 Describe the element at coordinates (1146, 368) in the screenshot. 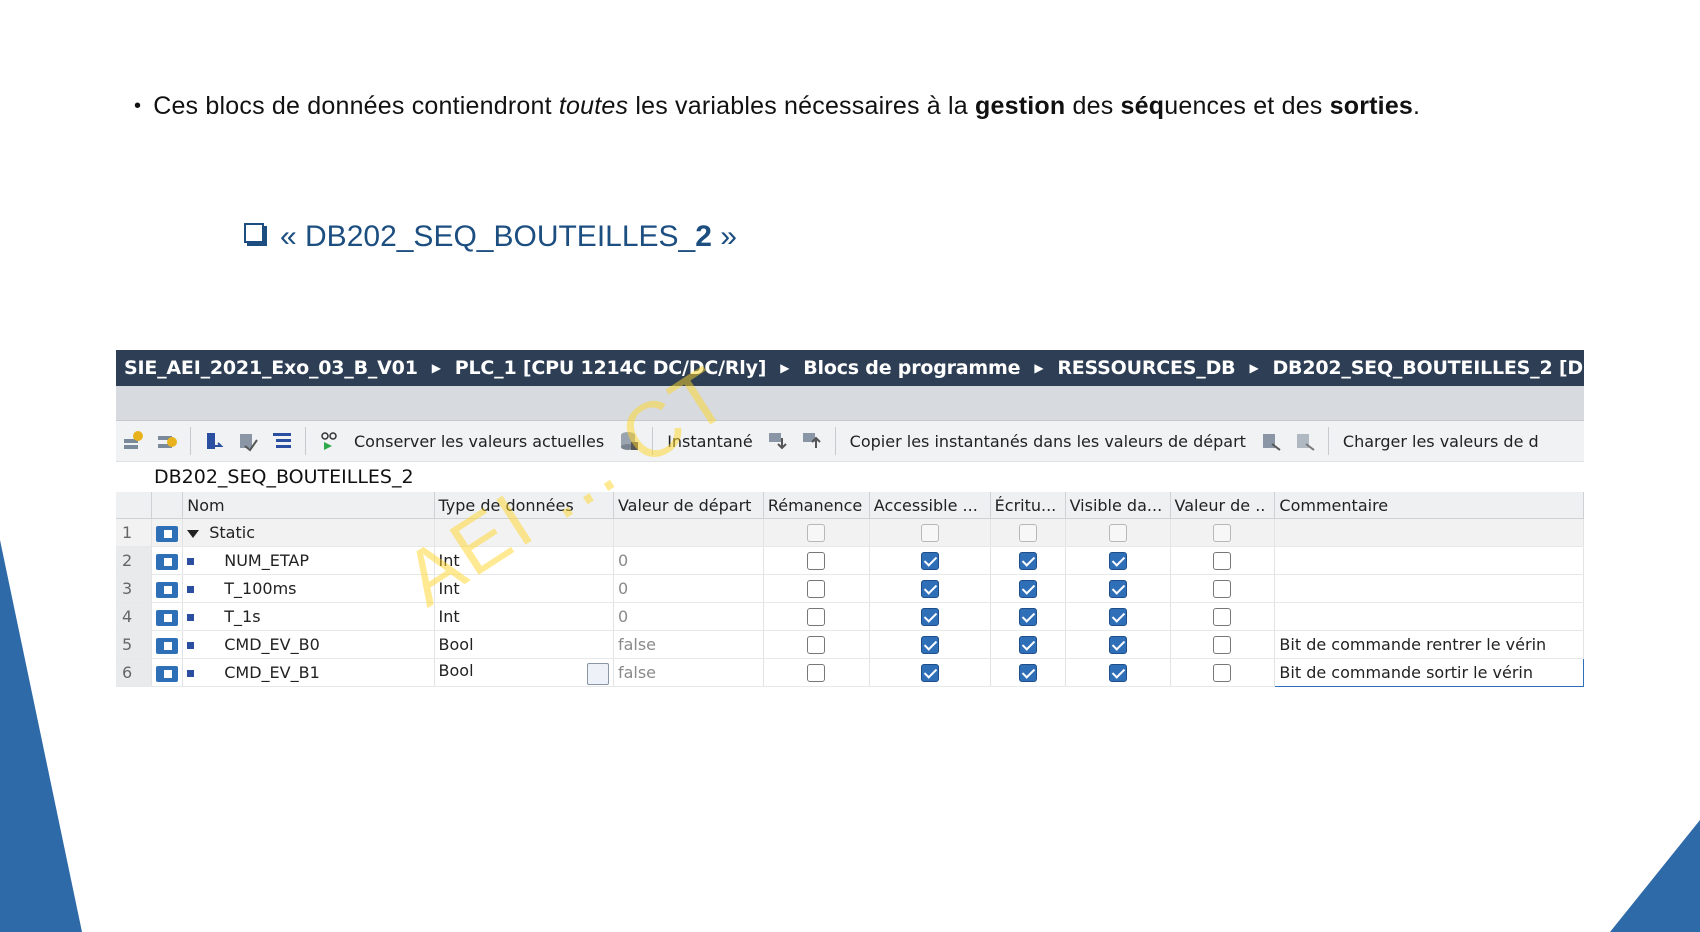

I see `breadcrumb-item: RESSOURCES_DB` at that location.